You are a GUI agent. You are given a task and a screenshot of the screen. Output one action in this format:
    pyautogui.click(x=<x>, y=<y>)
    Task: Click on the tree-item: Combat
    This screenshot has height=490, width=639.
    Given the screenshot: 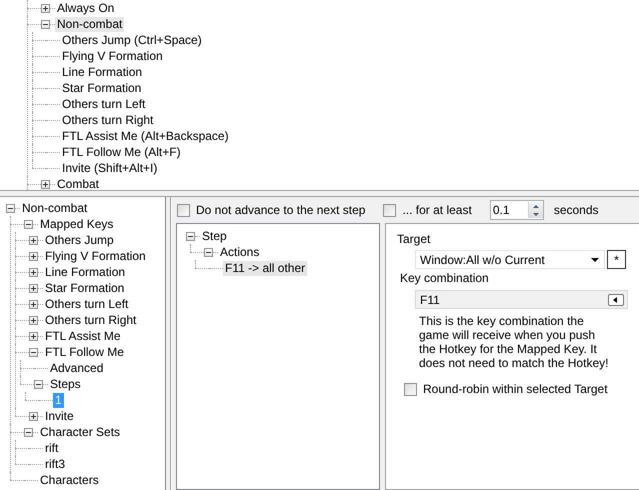 What is the action you would take?
    pyautogui.click(x=78, y=183)
    